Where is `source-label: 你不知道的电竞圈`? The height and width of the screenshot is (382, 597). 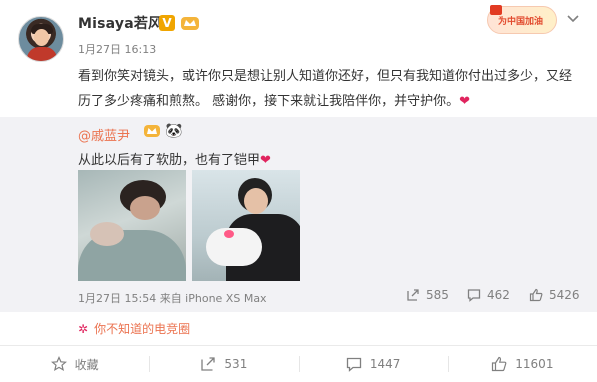 source-label: 你不知道的电竞圈 is located at coordinates (142, 329).